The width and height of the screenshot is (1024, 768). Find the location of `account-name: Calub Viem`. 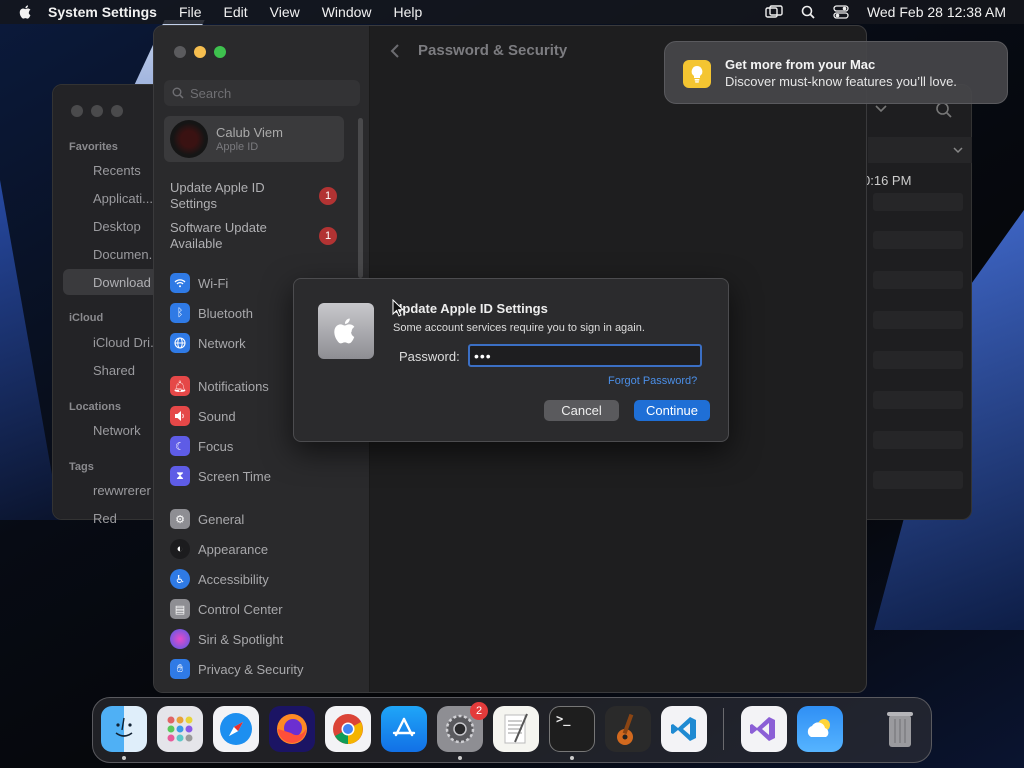

account-name: Calub Viem is located at coordinates (249, 132).